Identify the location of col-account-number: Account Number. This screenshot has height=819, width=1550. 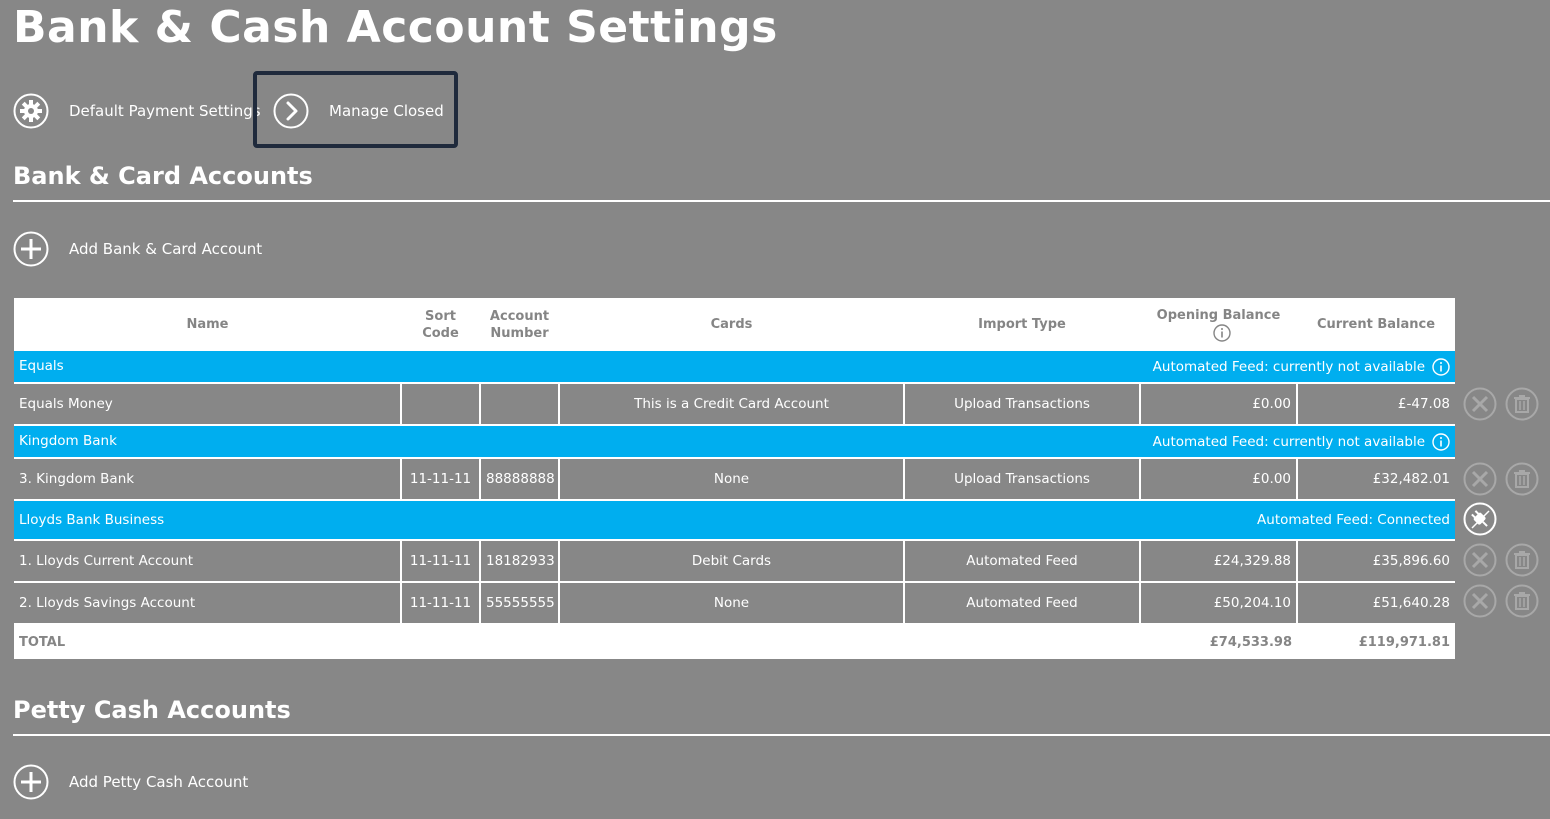
(519, 324).